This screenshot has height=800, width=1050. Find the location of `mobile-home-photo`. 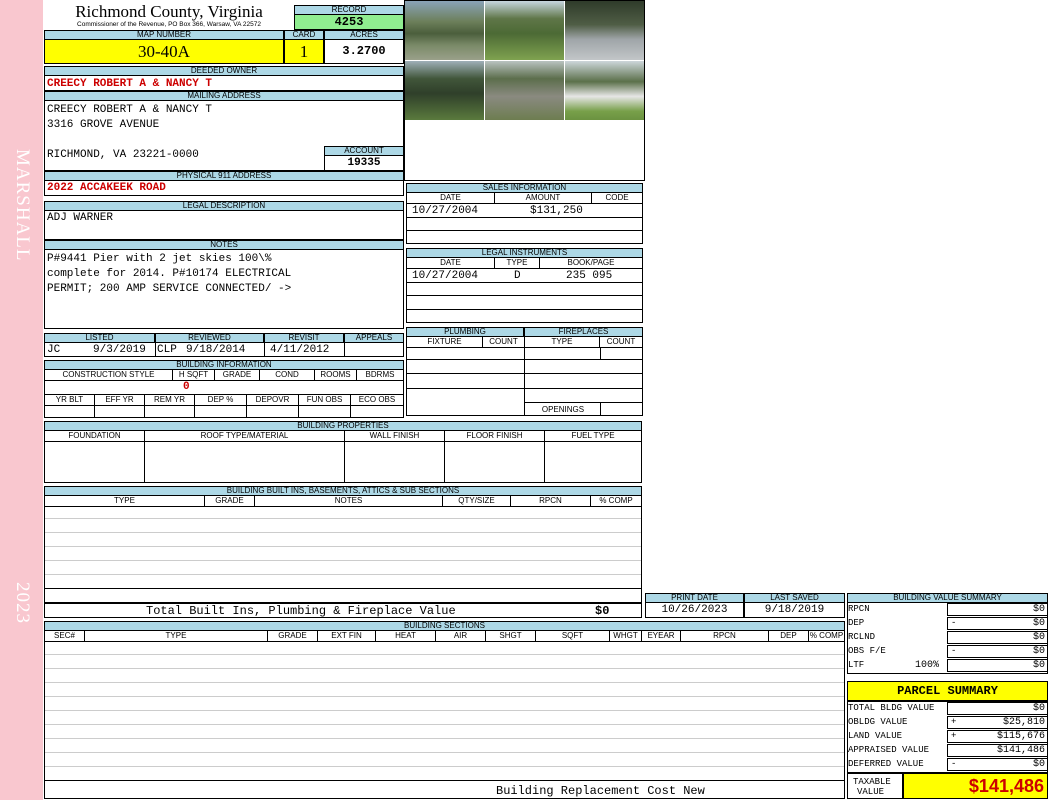

mobile-home-photo is located at coordinates (604, 90).